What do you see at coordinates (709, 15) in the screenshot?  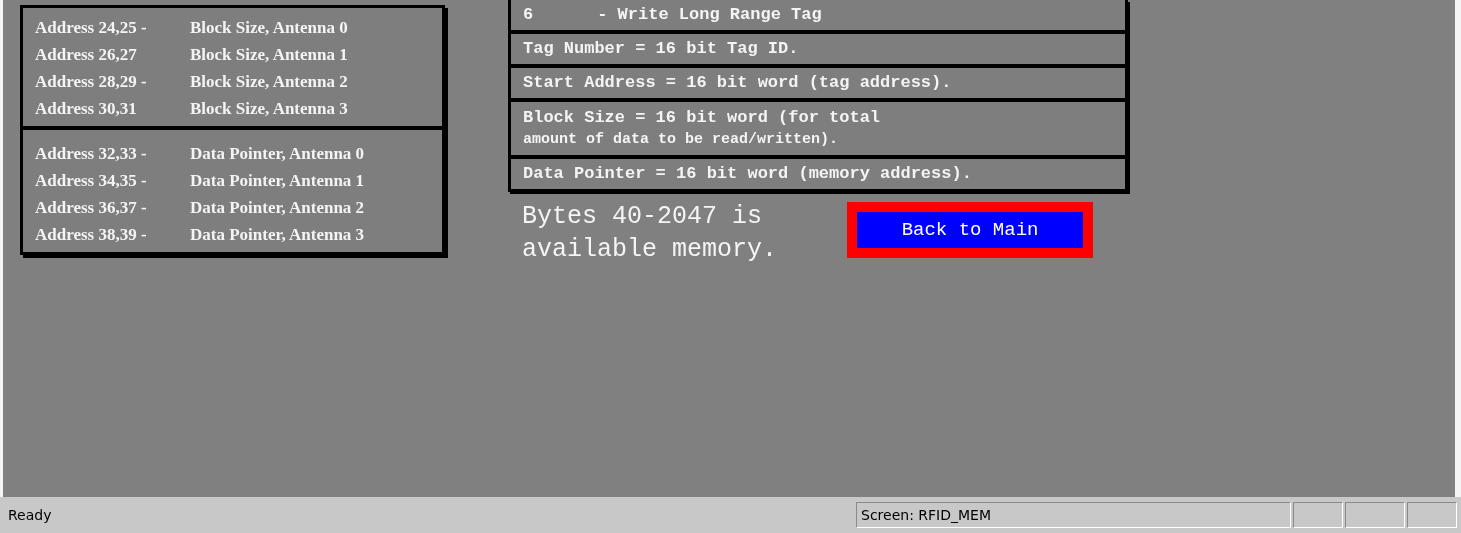 I see `command-text: - Write Long Range Tag` at bounding box center [709, 15].